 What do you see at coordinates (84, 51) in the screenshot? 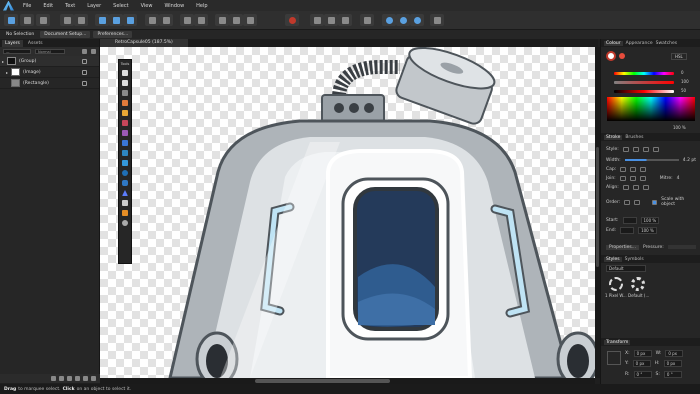
I see `lock-icon` at bounding box center [84, 51].